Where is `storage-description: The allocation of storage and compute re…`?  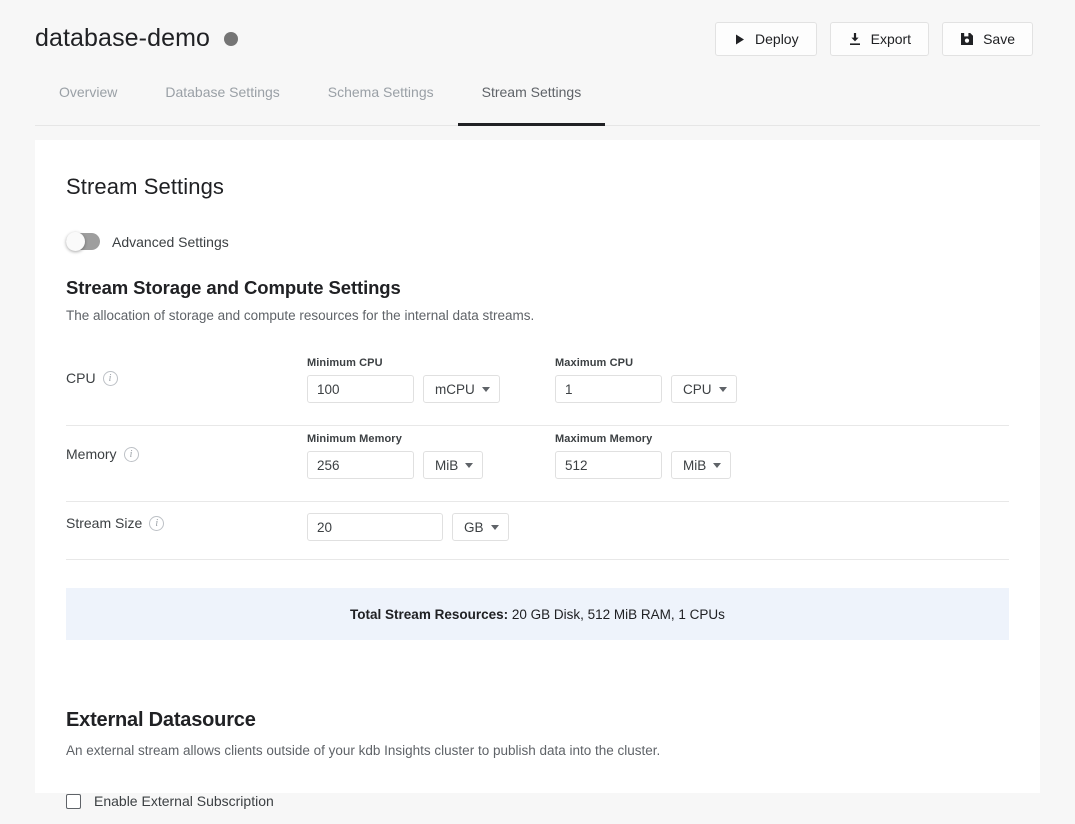 storage-description: The allocation of storage and compute re… is located at coordinates (300, 315).